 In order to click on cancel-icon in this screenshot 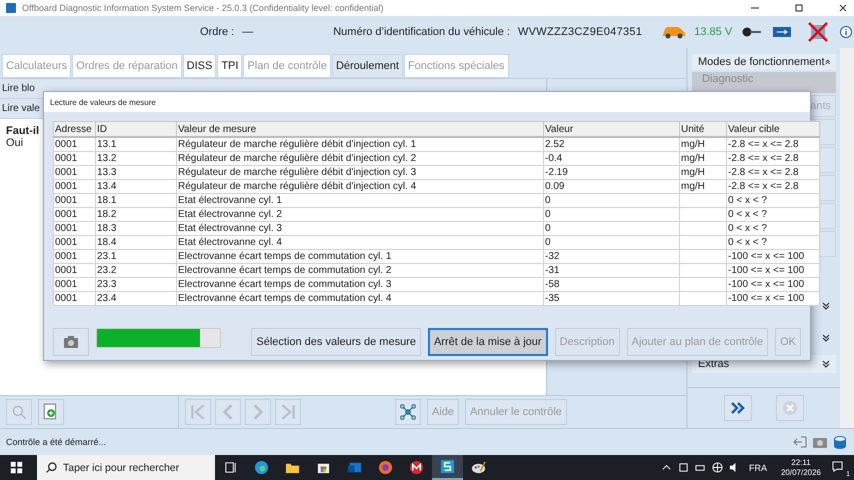, I will do `click(790, 408)`.